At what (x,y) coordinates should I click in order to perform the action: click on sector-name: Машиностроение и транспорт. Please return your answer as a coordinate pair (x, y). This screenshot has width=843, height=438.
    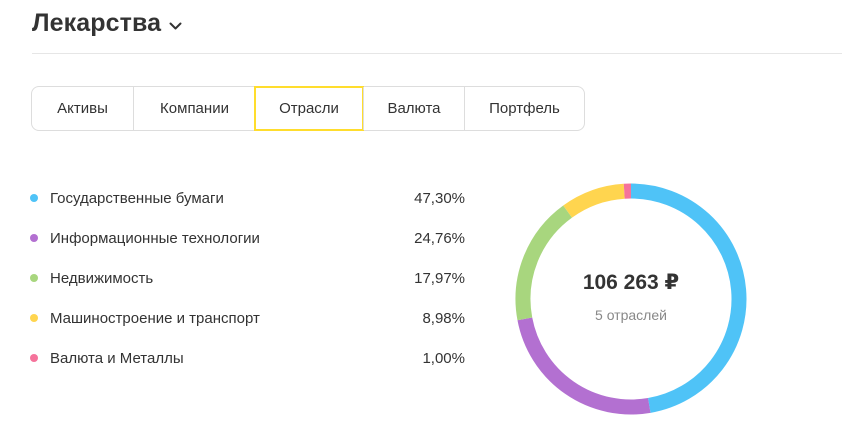
    Looking at the image, I should click on (155, 318).